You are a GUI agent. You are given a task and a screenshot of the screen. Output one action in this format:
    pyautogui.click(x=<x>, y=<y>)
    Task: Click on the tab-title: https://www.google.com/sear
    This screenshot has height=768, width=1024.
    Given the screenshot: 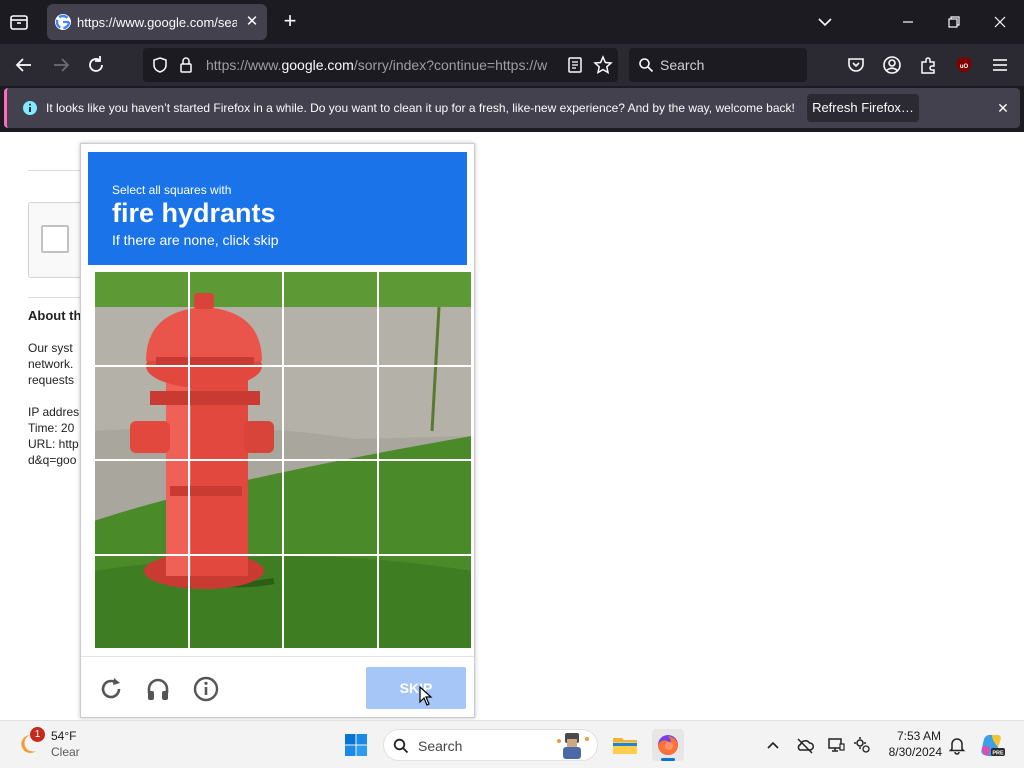 What is the action you would take?
    pyautogui.click(x=157, y=22)
    